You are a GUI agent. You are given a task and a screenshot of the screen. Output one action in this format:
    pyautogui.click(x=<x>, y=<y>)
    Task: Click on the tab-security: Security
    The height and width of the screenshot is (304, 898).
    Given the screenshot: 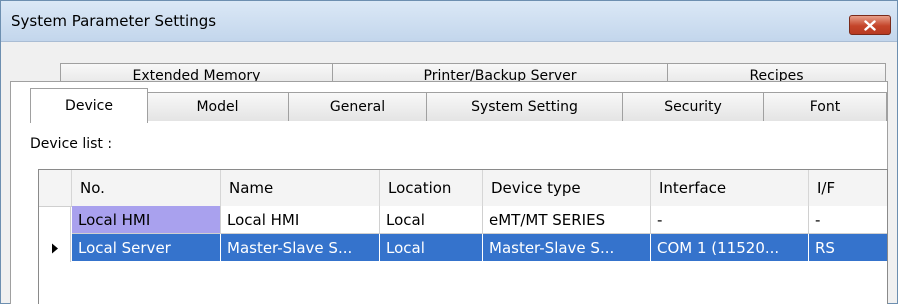 What is the action you would take?
    pyautogui.click(x=693, y=106)
    